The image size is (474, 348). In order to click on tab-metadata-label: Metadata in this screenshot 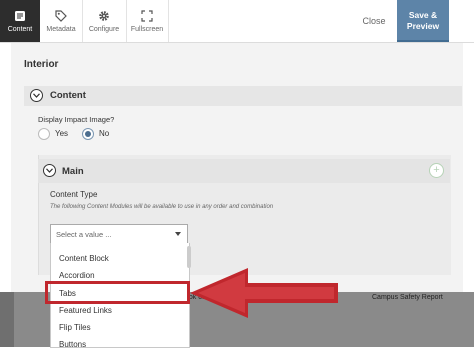, I will do `click(61, 29)`.